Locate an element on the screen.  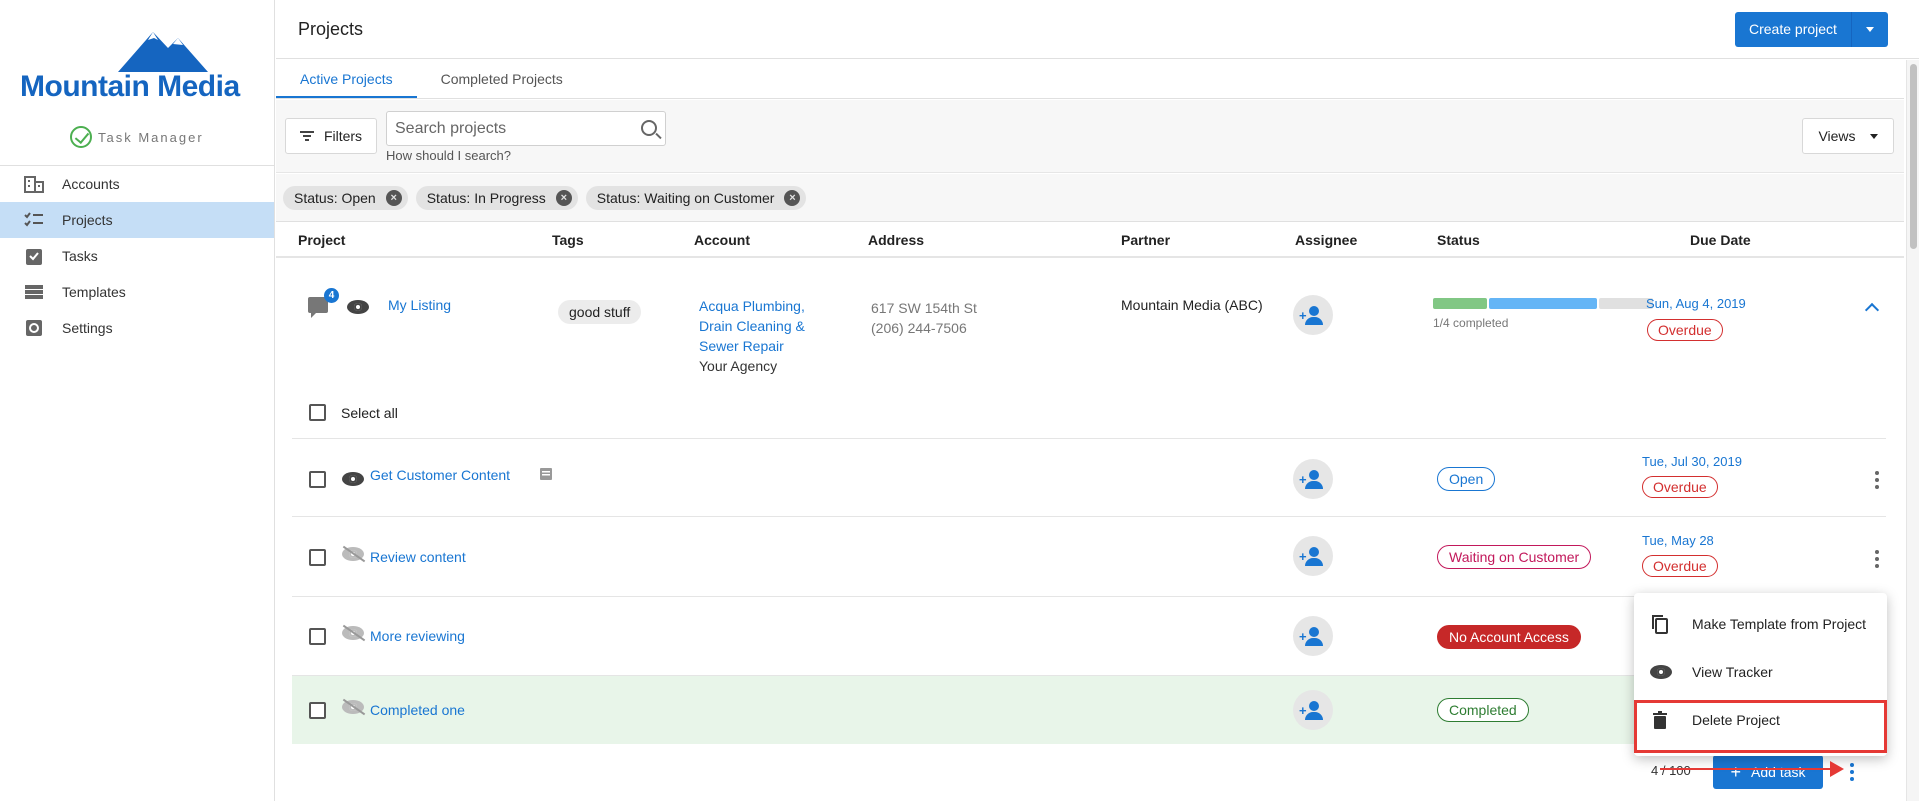
copy-icon is located at coordinates (1660, 624).